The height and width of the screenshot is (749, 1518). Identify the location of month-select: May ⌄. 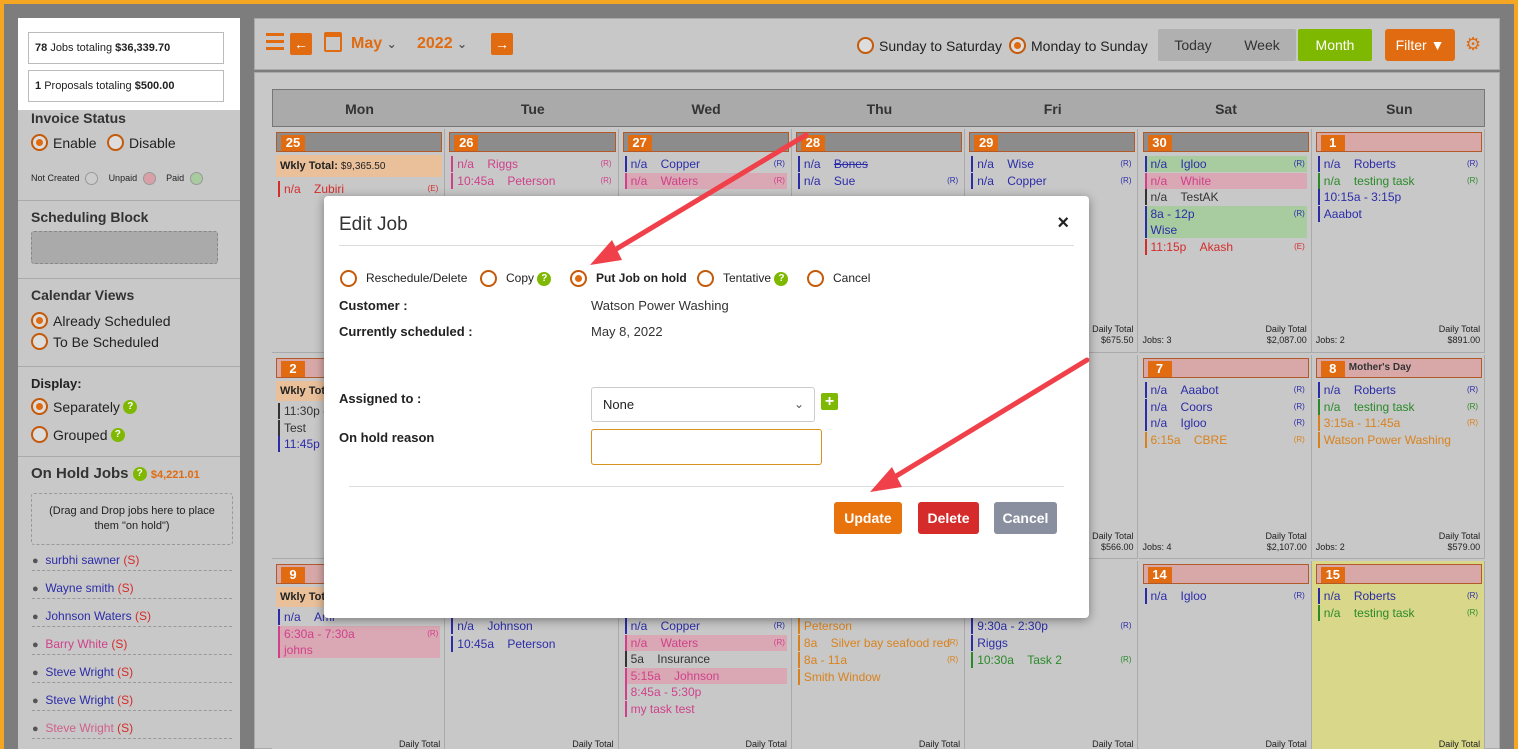
(374, 44).